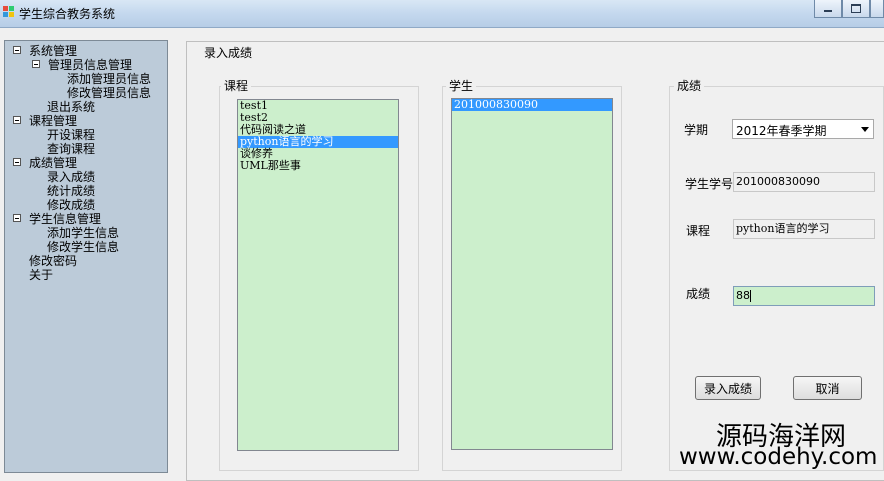  Describe the element at coordinates (781, 131) in the screenshot. I see `semester-value: 2012年春季学期` at that location.